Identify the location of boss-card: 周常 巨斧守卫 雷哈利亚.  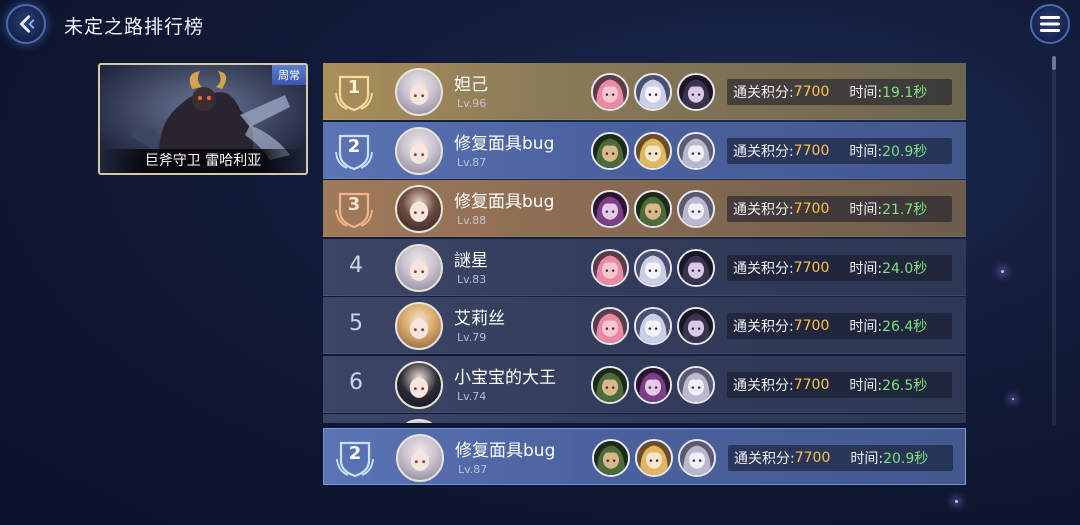
(203, 119).